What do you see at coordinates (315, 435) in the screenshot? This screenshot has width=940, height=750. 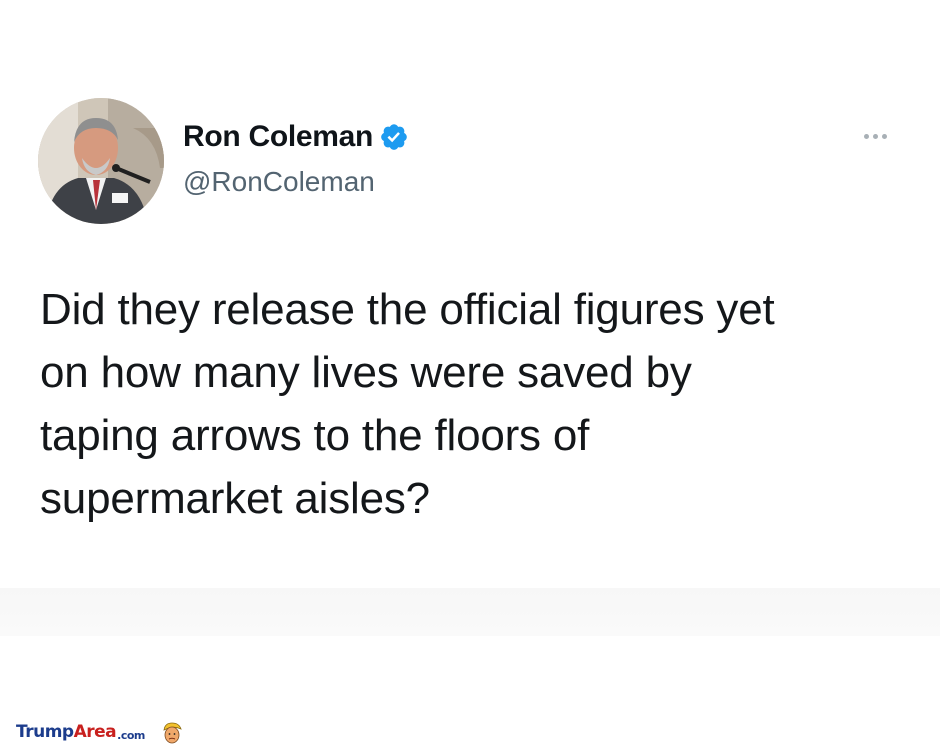 I see `tweet-text-line: taping arrows to the floors of` at bounding box center [315, 435].